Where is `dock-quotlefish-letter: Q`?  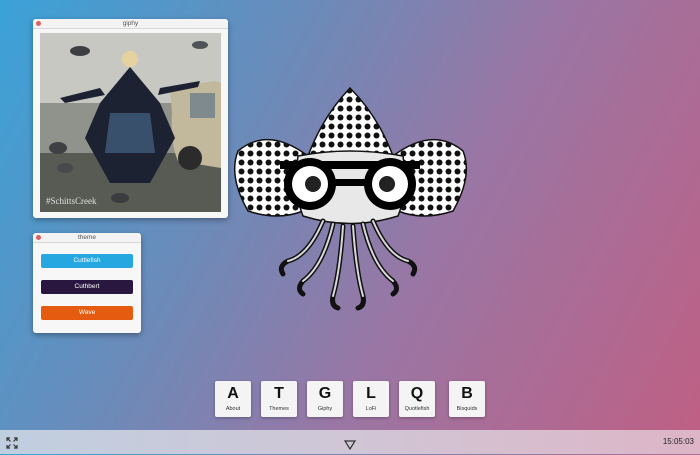
dock-quotlefish-letter: Q is located at coordinates (417, 393).